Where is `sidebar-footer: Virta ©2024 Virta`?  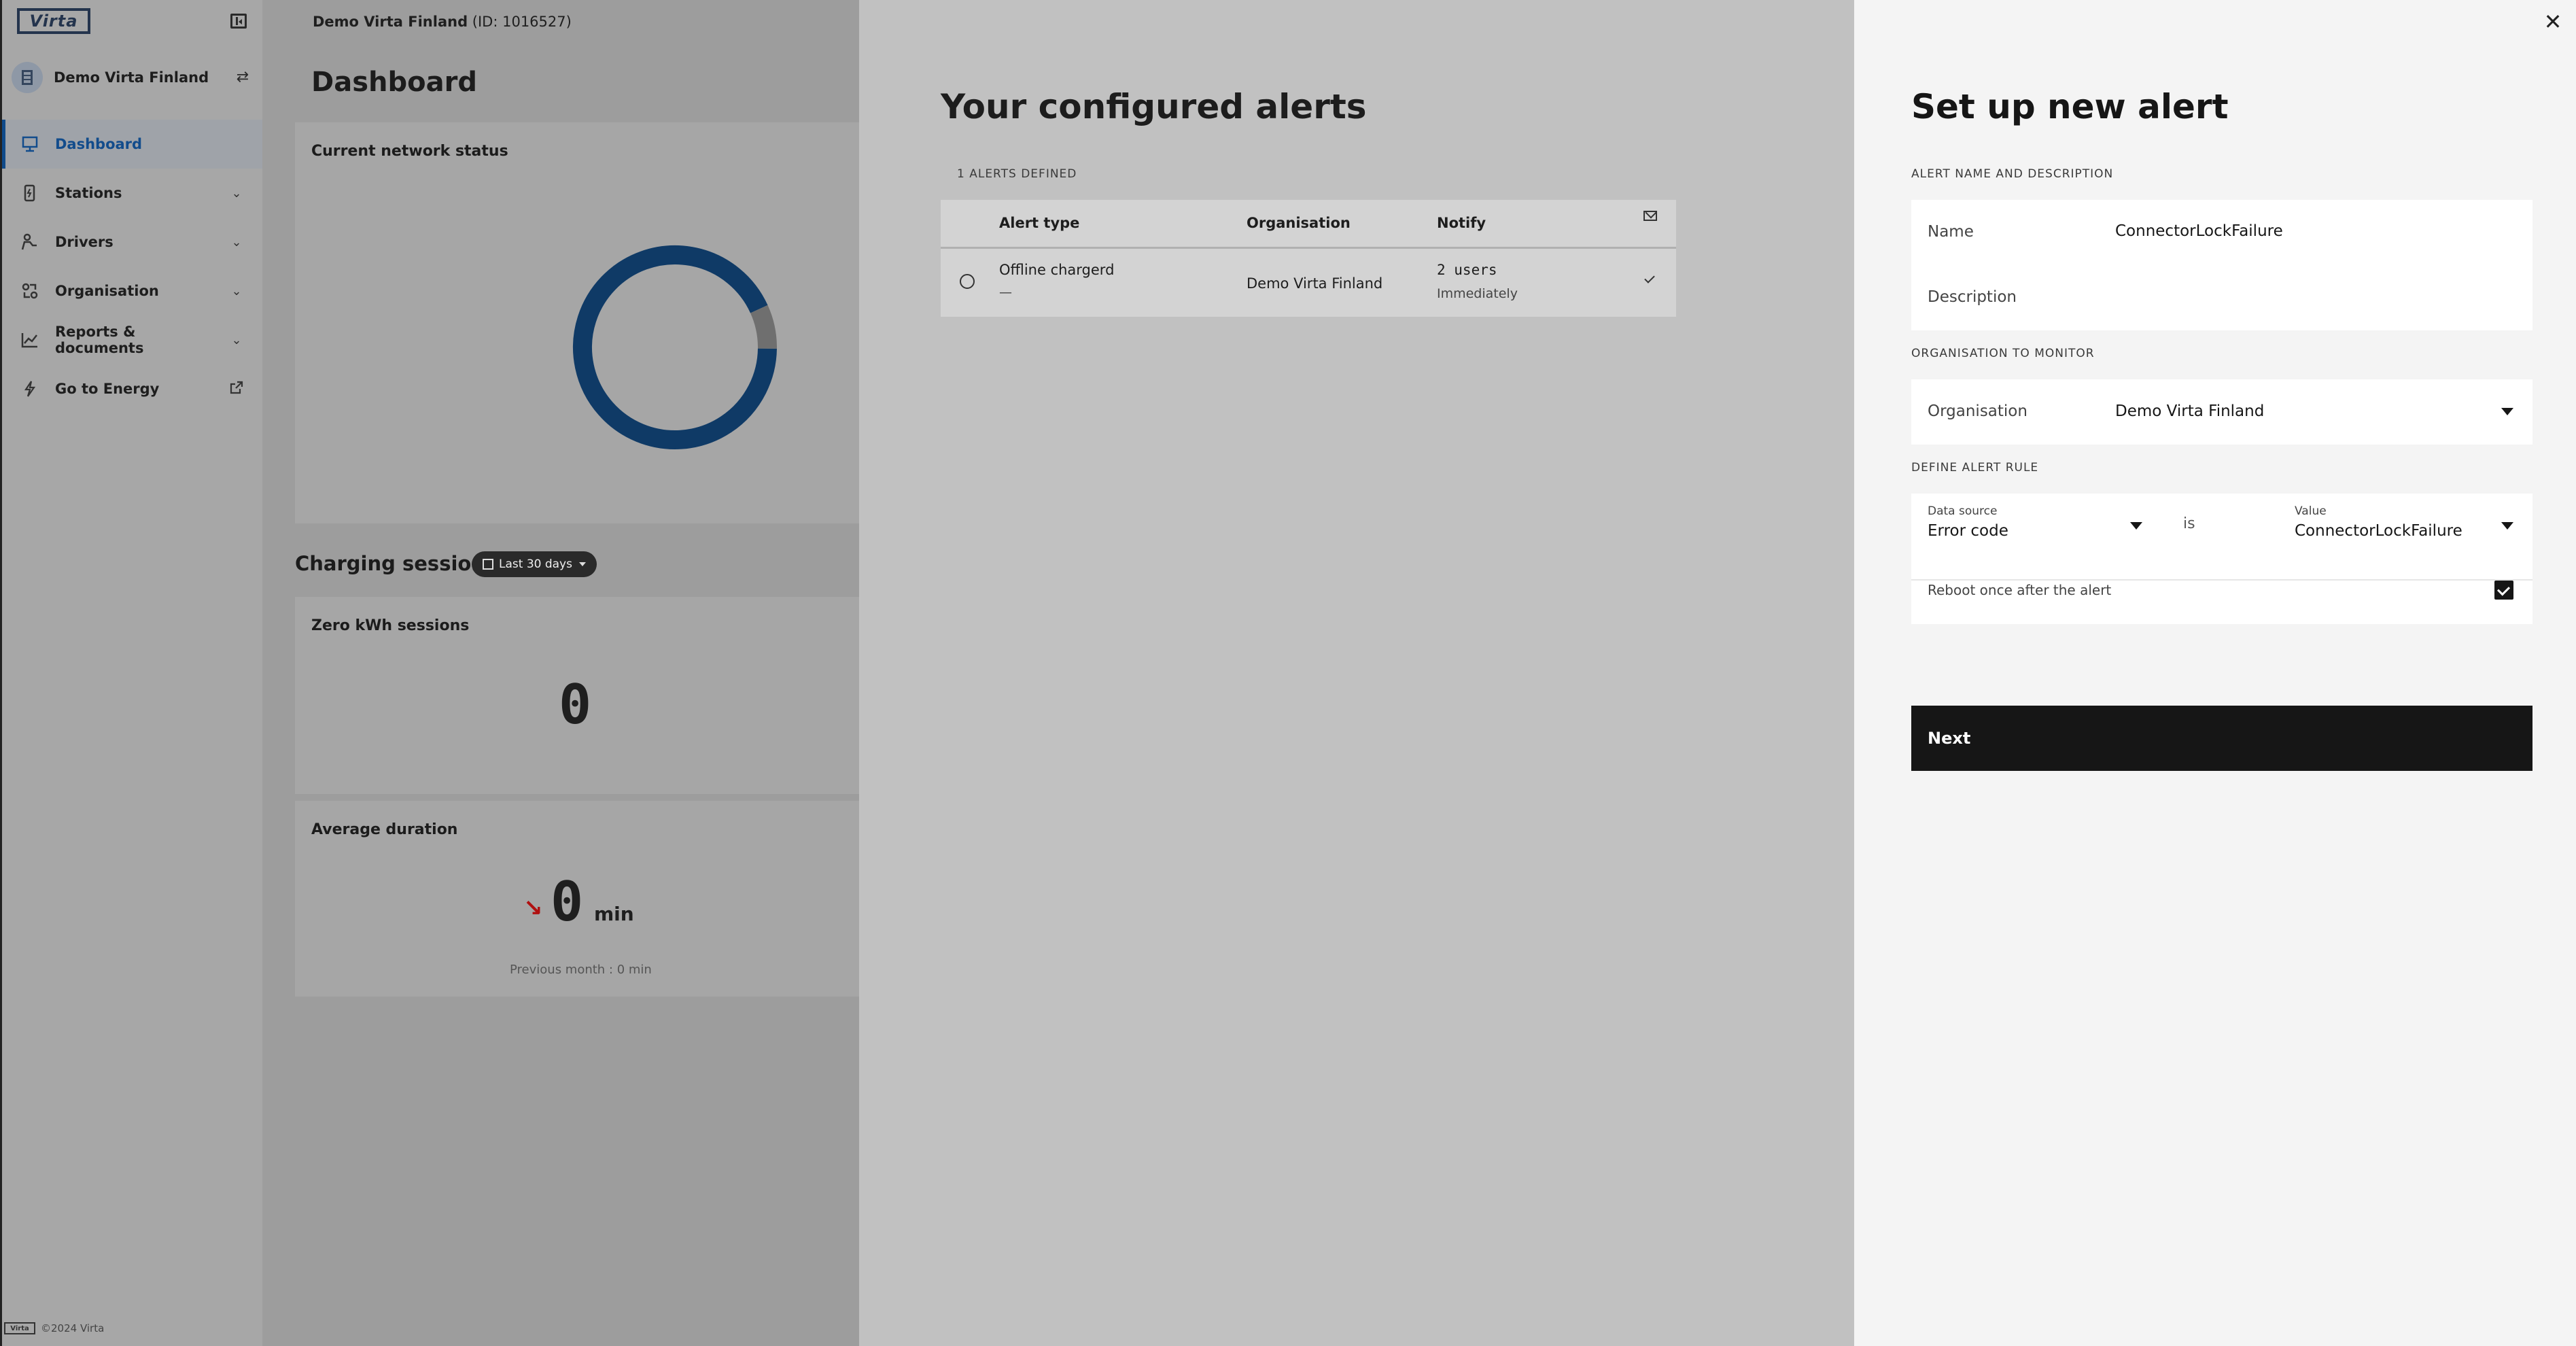 sidebar-footer: Virta ©2024 Virta is located at coordinates (54, 1328).